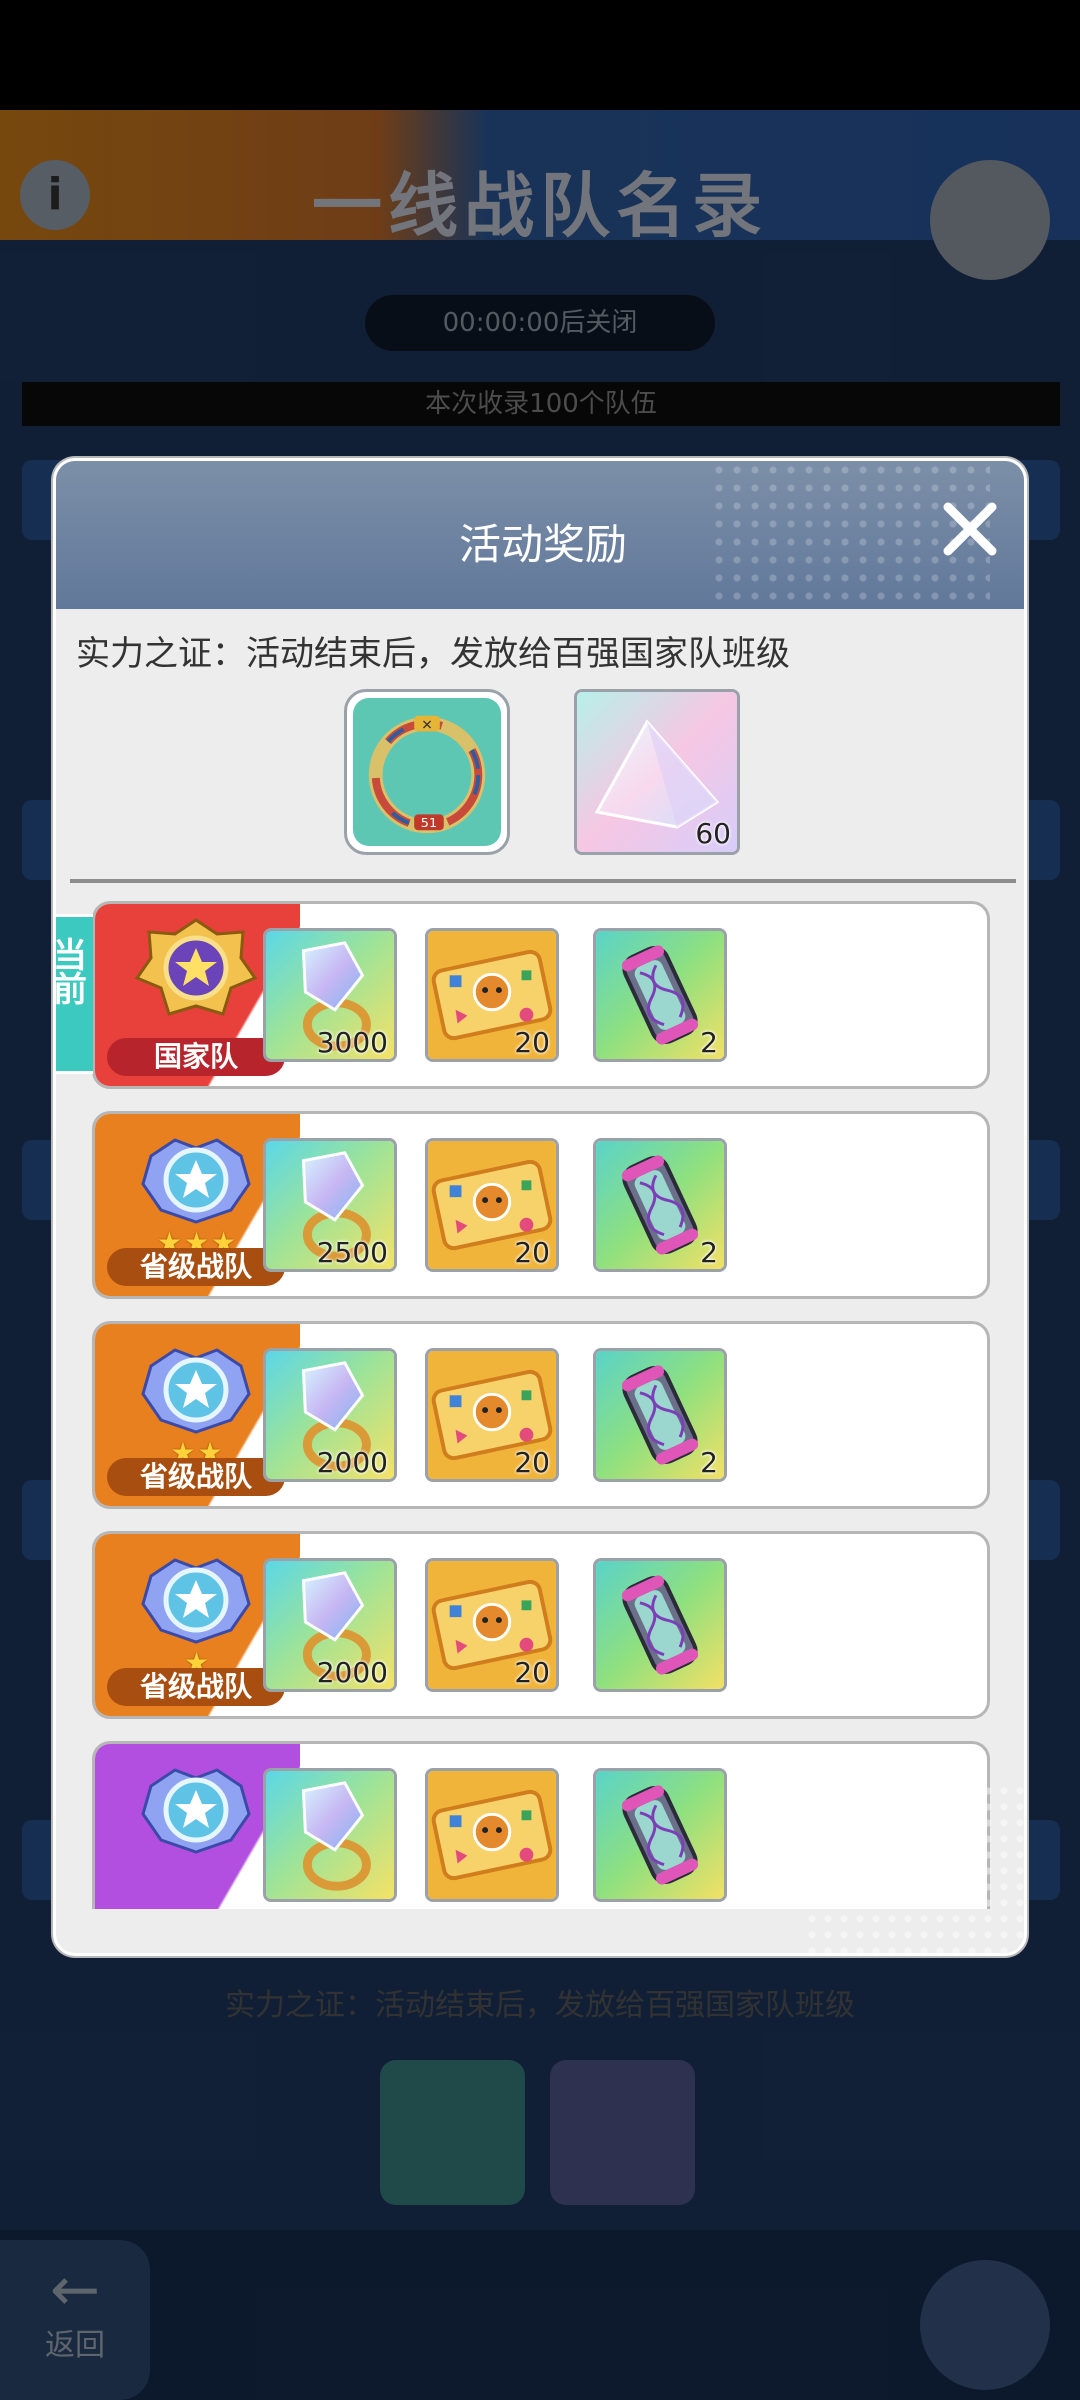 Image resolution: width=1080 pixels, height=2400 pixels. I want to click on ticket-card-icon, so click(492, 1835).